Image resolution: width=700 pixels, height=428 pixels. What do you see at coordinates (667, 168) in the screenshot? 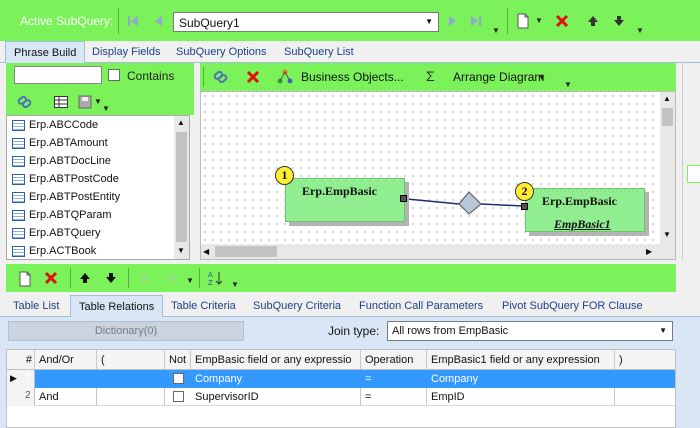
I see `diagram-scrollbar-vertical: ▲ ▼` at bounding box center [667, 168].